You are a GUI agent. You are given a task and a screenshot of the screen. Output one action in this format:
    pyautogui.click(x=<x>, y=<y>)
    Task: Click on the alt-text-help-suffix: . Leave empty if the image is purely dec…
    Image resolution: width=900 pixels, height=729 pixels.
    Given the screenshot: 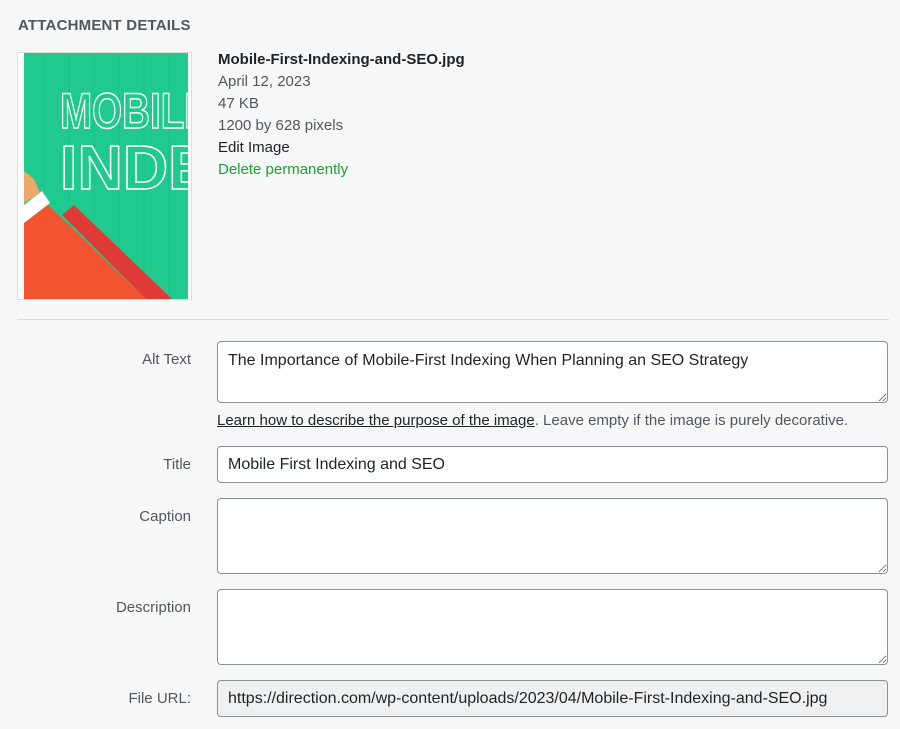 What is the action you would take?
    pyautogui.click(x=691, y=420)
    